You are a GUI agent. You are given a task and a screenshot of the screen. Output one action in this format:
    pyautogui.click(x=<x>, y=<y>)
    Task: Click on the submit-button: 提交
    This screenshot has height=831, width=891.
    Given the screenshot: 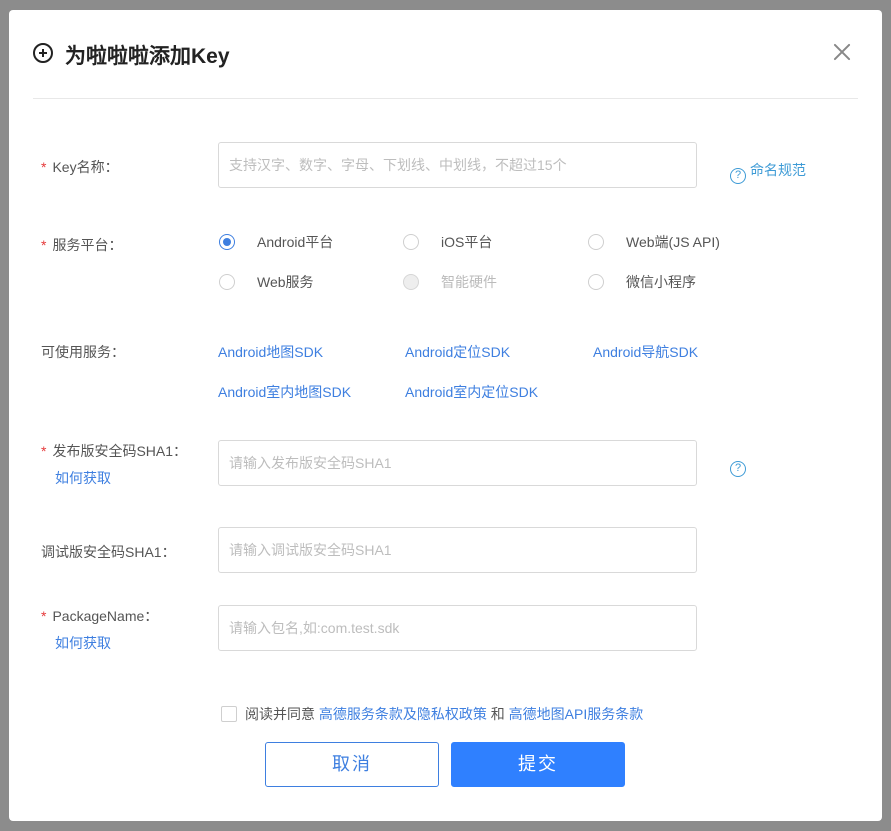 What is the action you would take?
    pyautogui.click(x=538, y=764)
    